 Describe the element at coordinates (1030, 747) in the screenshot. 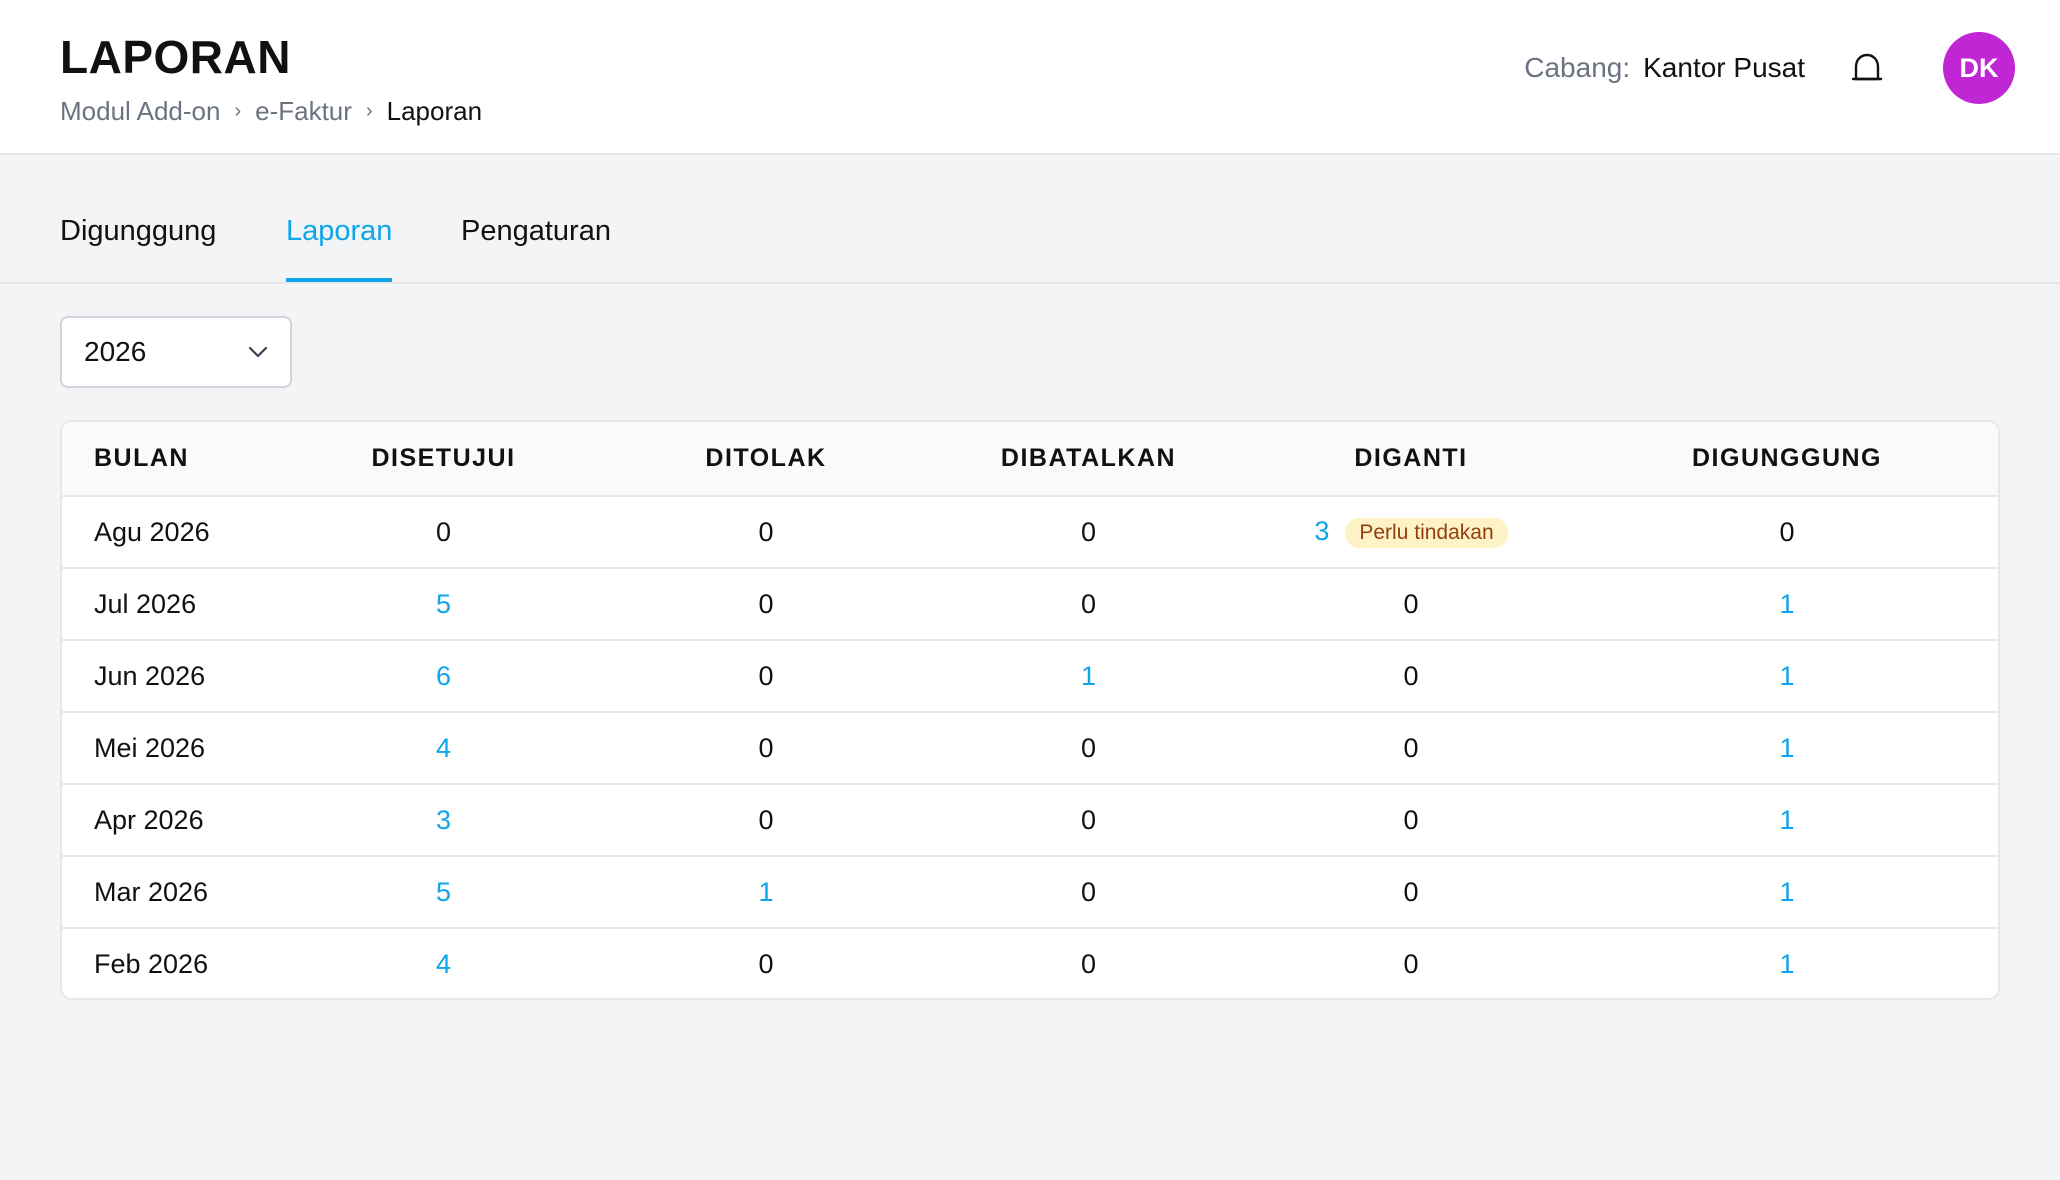

I see `table-row: Mei 2026 4 0 0 0 1` at that location.